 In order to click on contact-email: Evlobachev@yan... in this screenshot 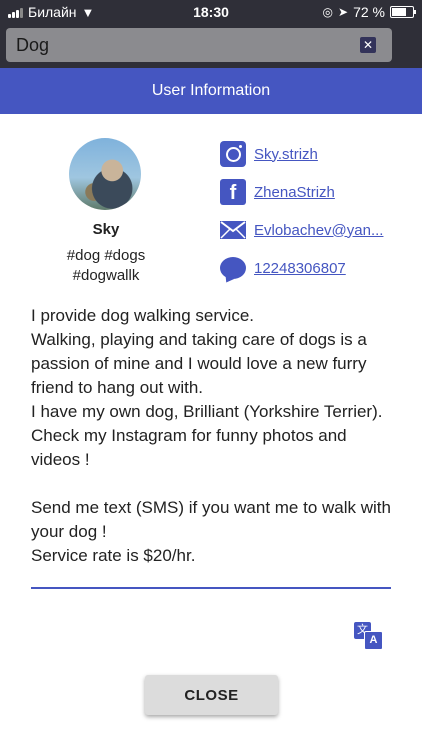, I will do `click(301, 230)`.